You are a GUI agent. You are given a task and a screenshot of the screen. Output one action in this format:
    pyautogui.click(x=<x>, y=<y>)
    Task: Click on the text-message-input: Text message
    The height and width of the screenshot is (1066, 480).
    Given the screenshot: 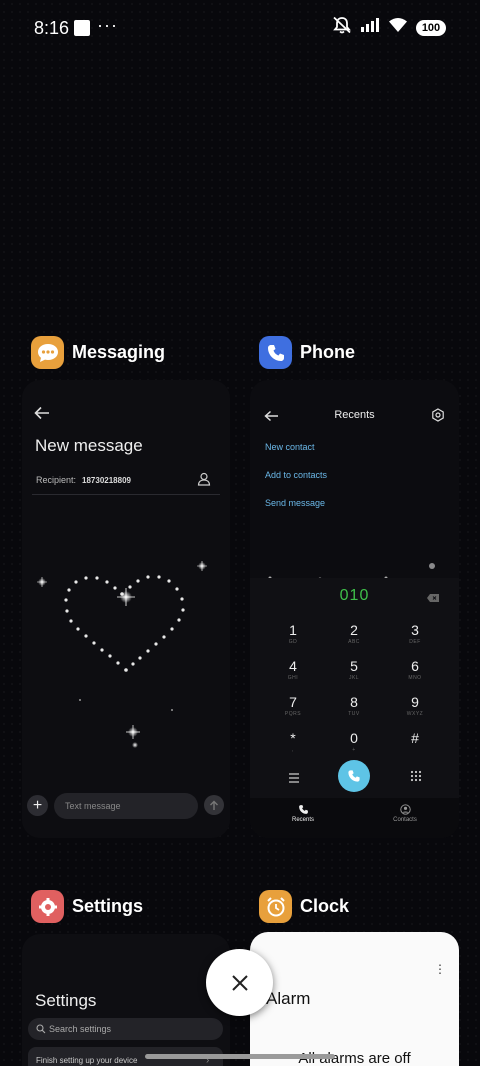 What is the action you would take?
    pyautogui.click(x=126, y=806)
    